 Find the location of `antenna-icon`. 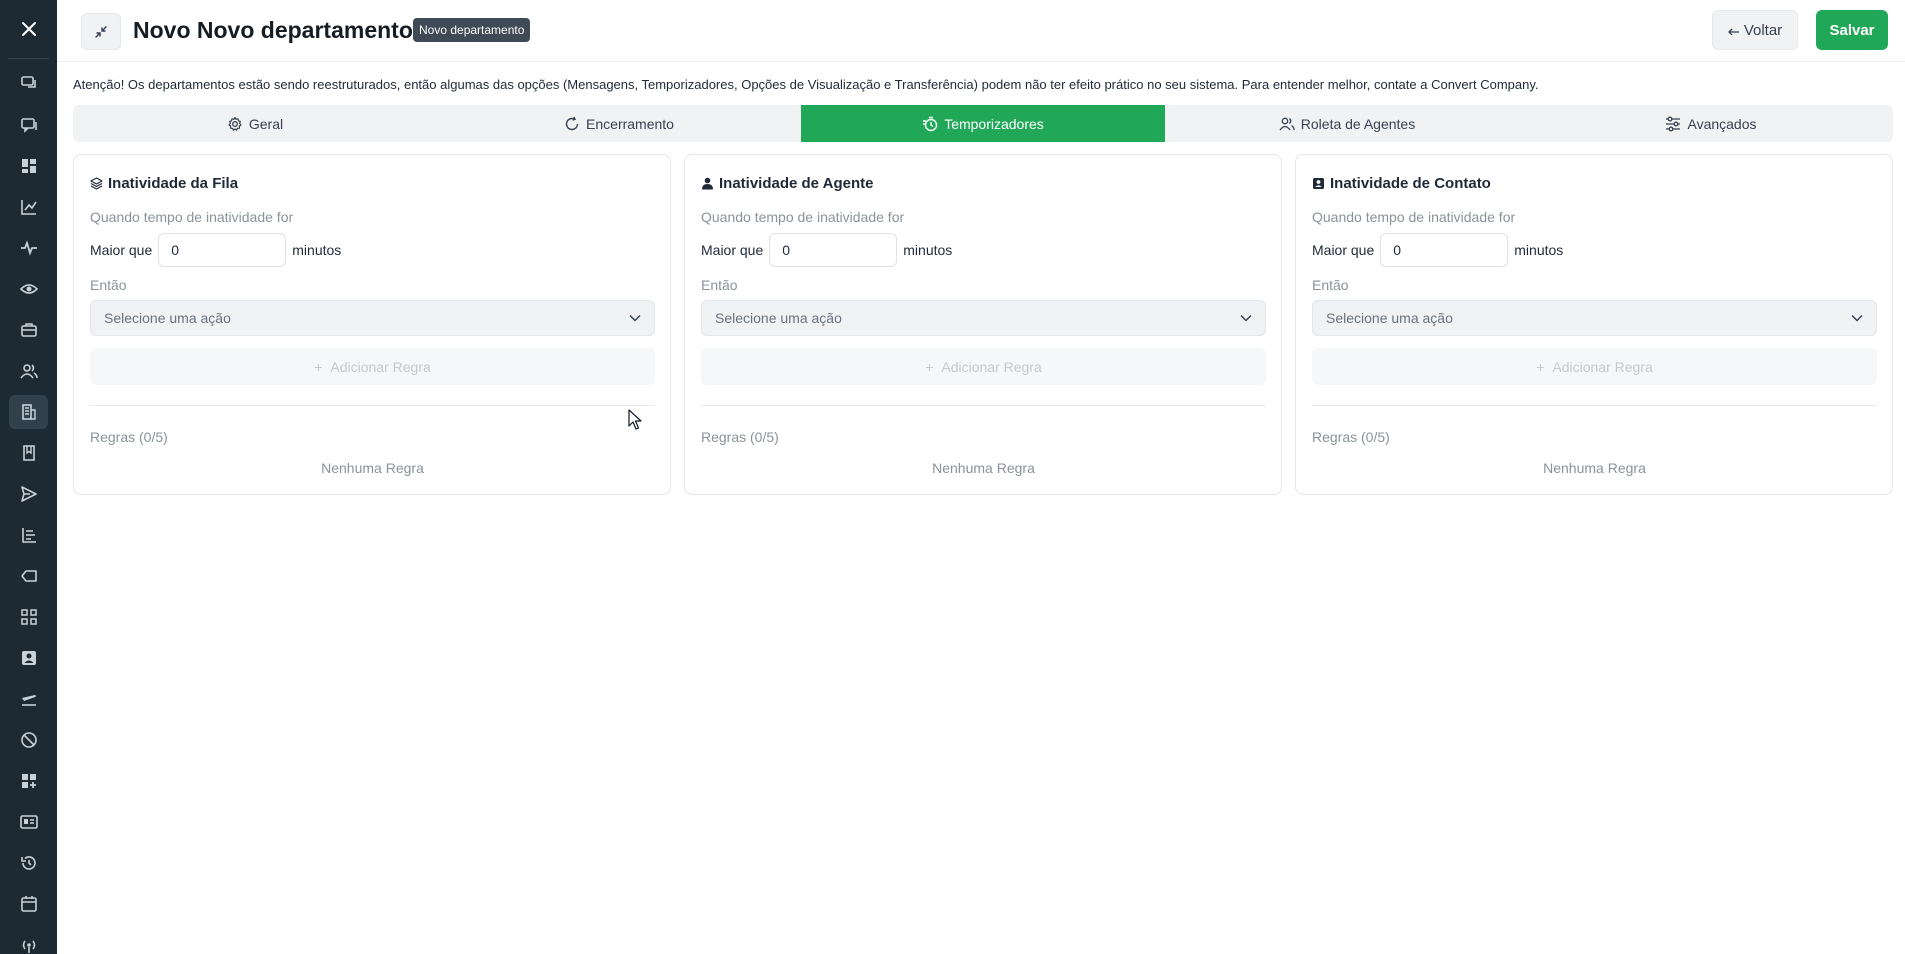

antenna-icon is located at coordinates (28, 941).